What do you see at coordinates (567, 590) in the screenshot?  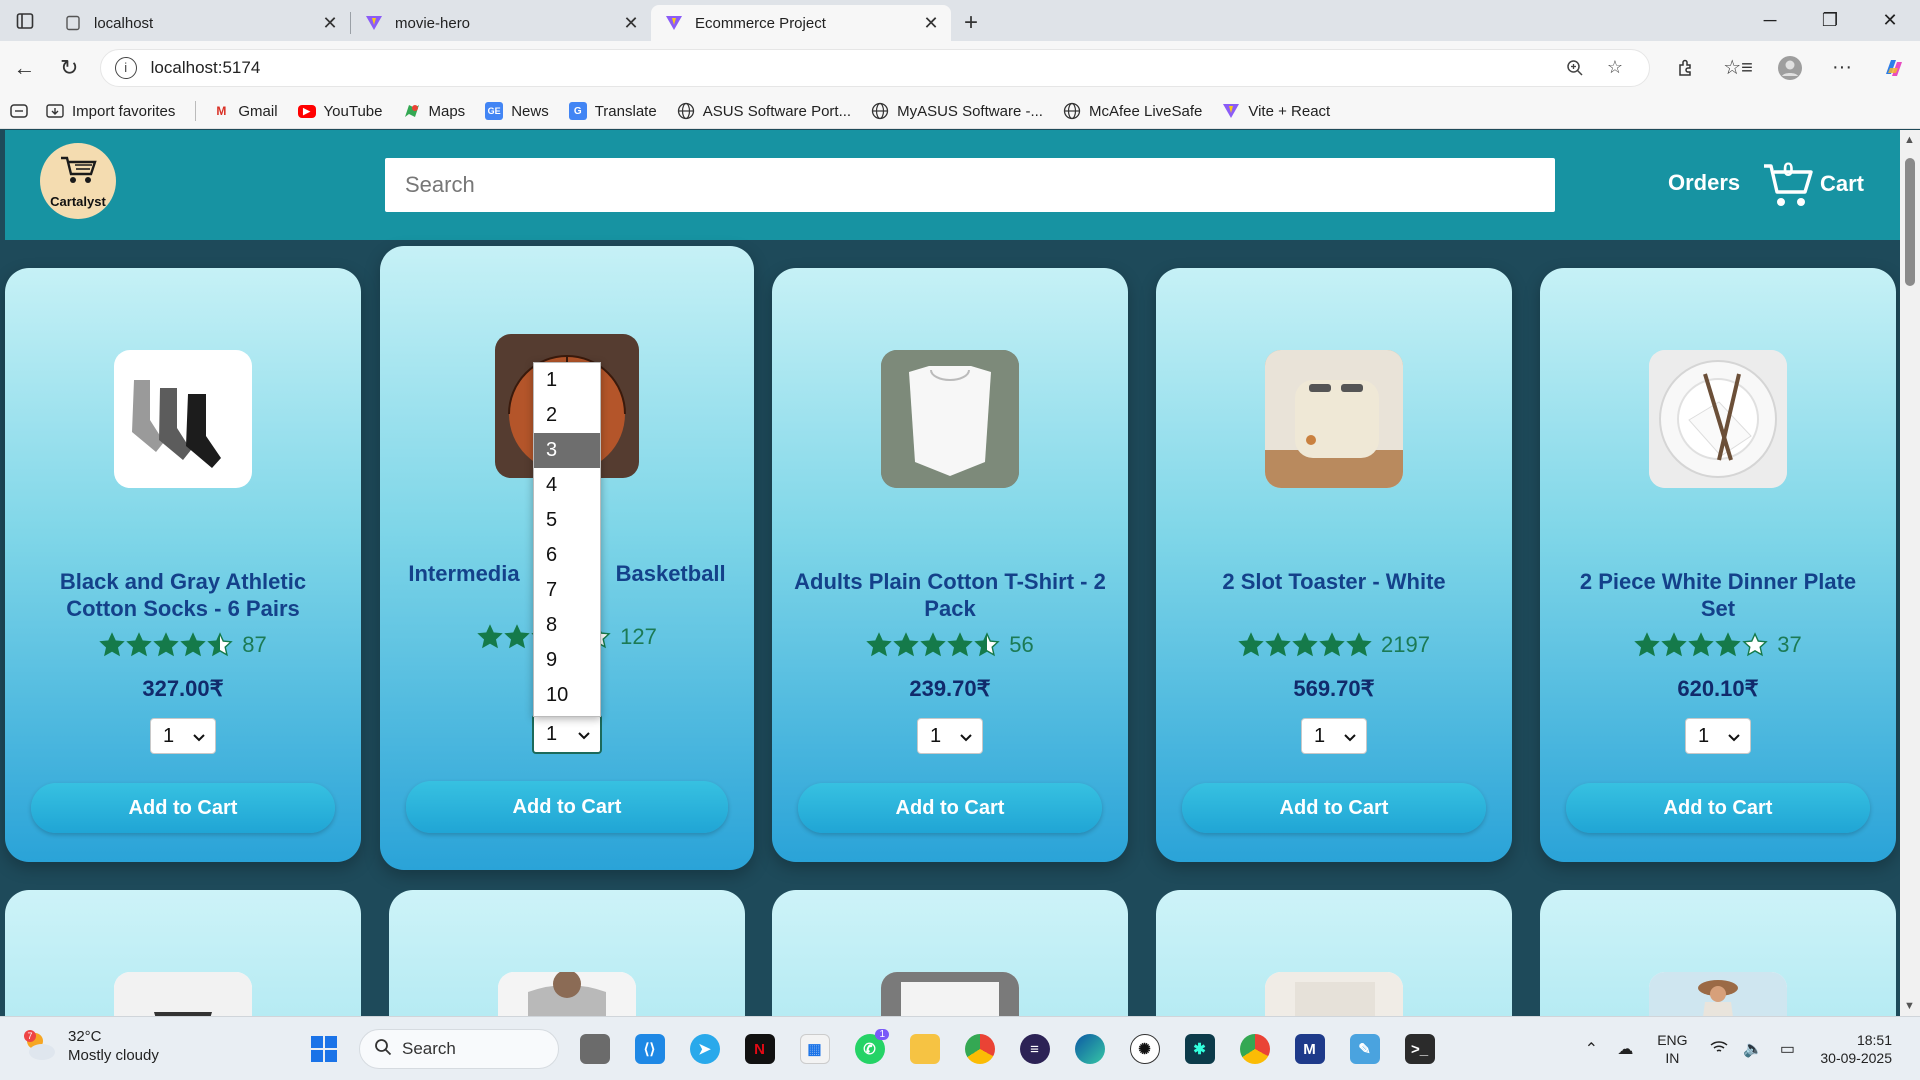 I see `quantity-option: 7` at bounding box center [567, 590].